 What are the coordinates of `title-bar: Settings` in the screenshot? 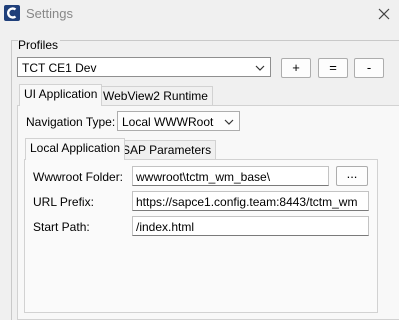 It's located at (199, 14).